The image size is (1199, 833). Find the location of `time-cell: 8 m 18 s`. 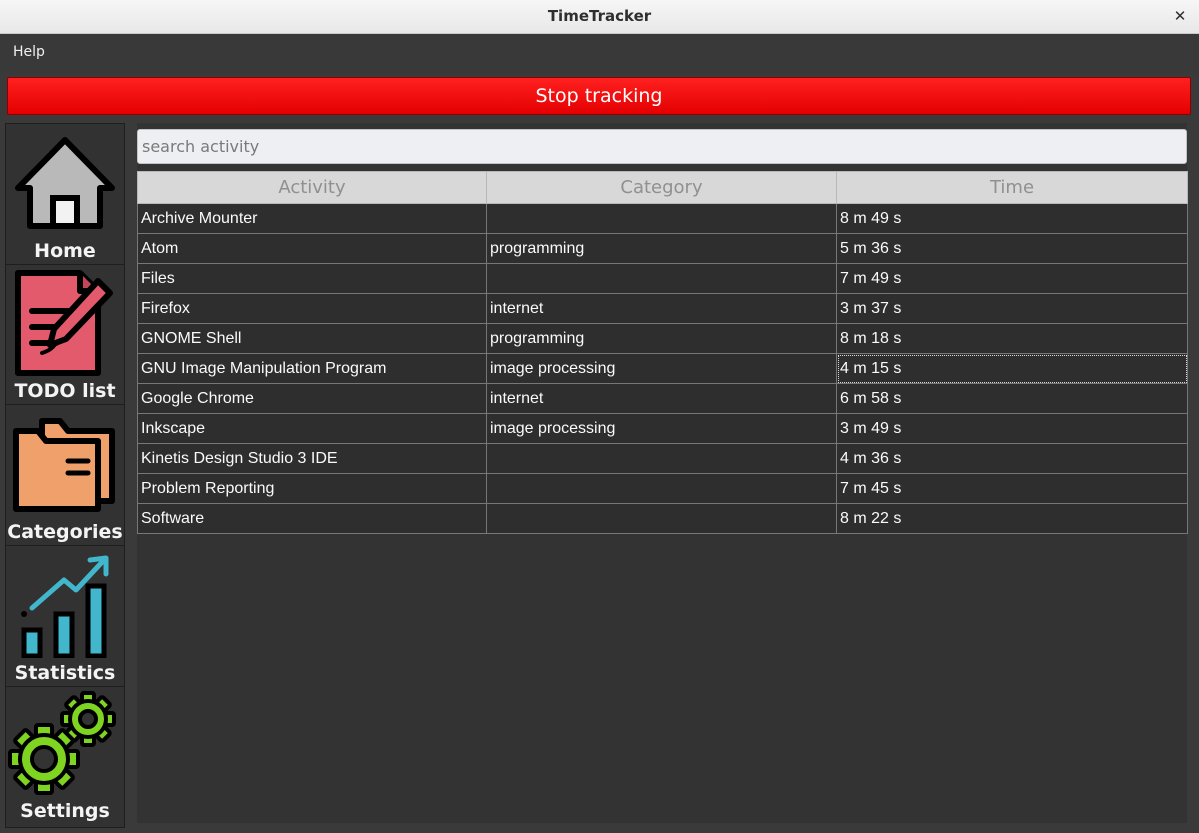

time-cell: 8 m 18 s is located at coordinates (1012, 338).